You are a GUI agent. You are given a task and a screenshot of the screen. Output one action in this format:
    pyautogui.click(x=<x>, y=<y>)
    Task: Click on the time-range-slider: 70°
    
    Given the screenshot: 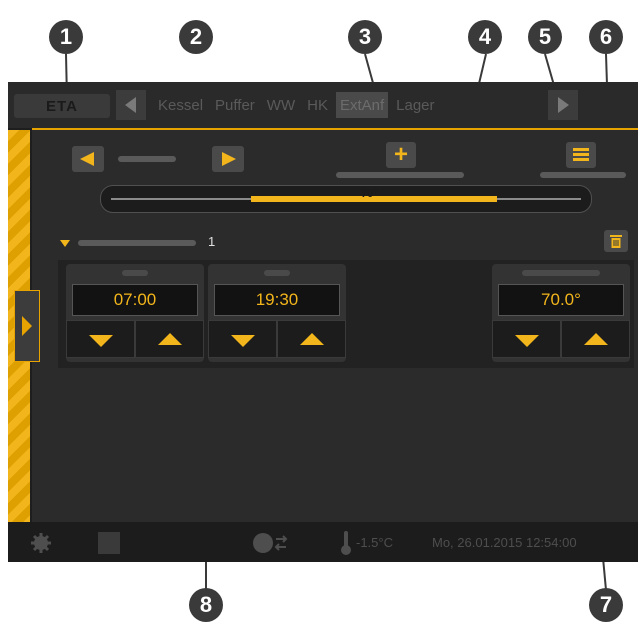 What is the action you would take?
    pyautogui.click(x=346, y=199)
    